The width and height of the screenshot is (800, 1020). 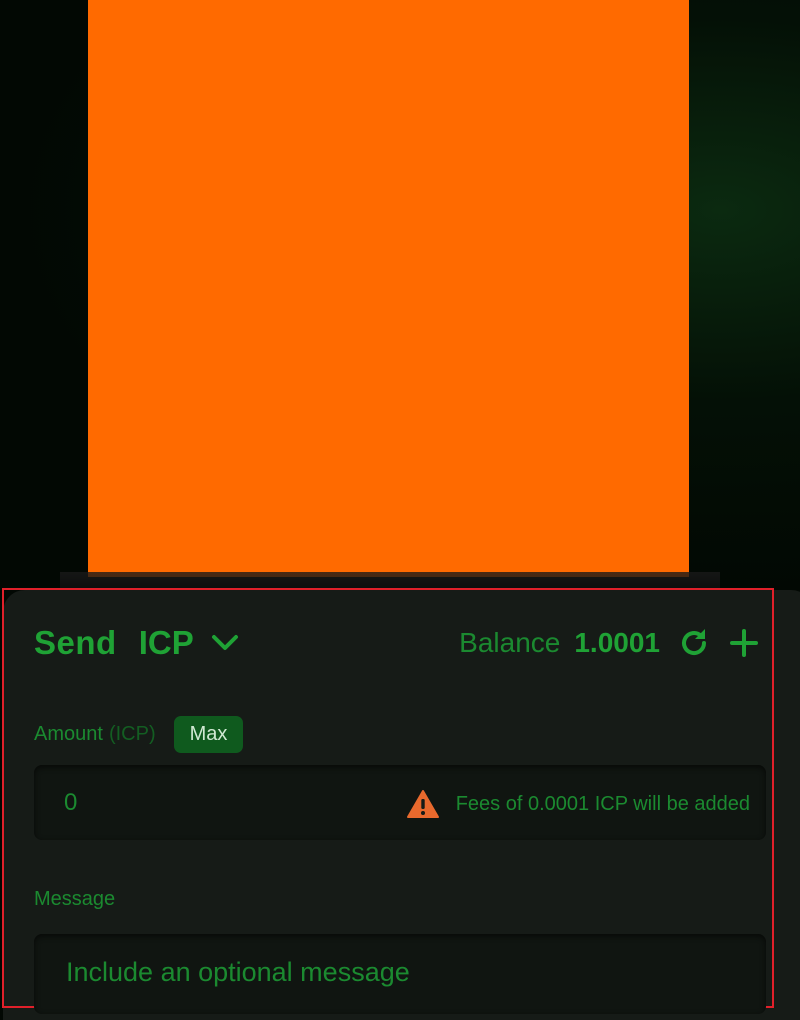 I want to click on chevron-down-icon, so click(x=226, y=643).